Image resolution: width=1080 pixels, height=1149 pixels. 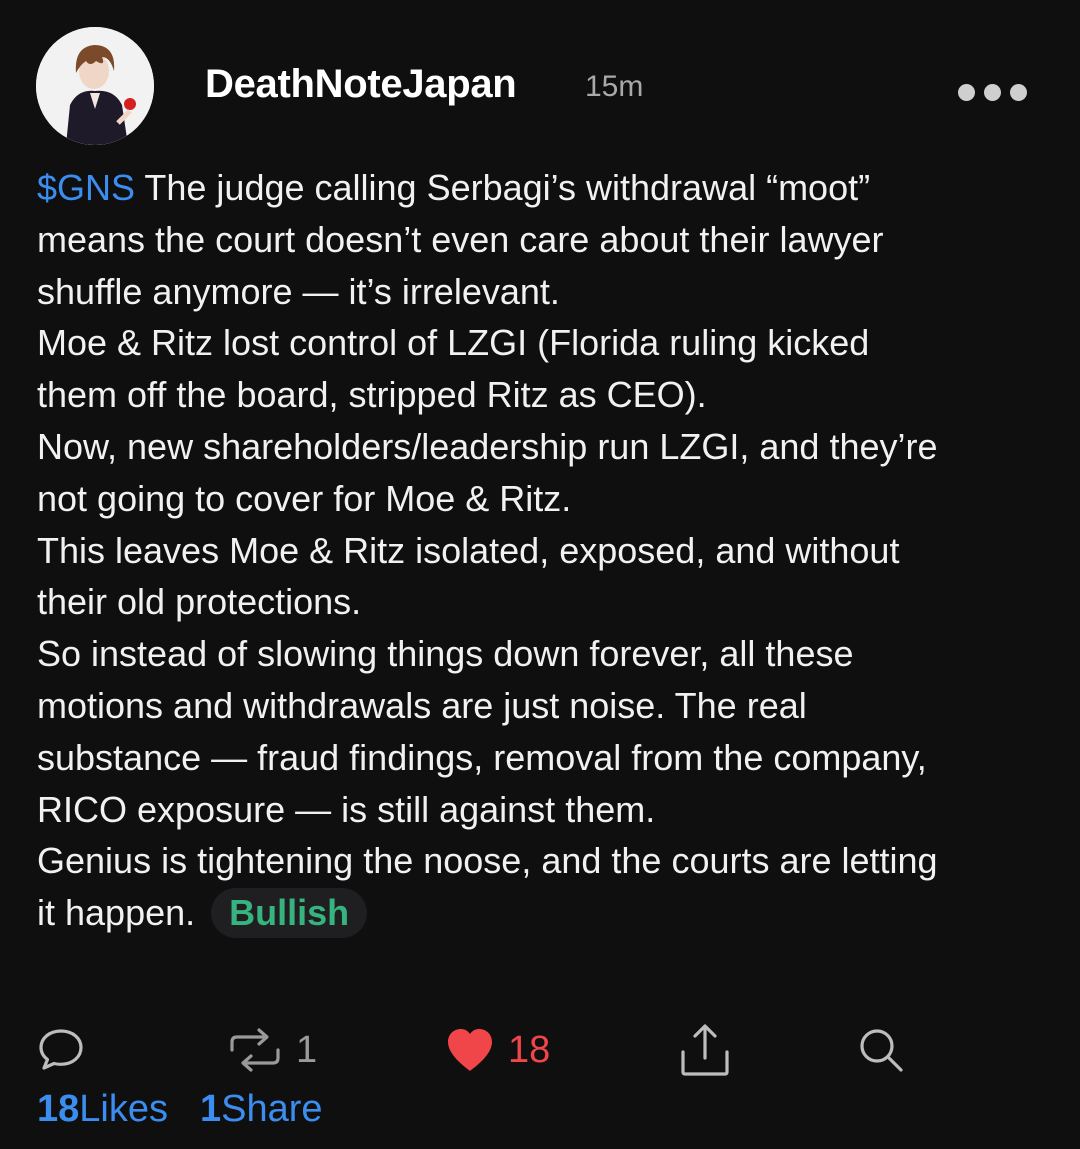 I want to click on search-icon, so click(x=881, y=1050).